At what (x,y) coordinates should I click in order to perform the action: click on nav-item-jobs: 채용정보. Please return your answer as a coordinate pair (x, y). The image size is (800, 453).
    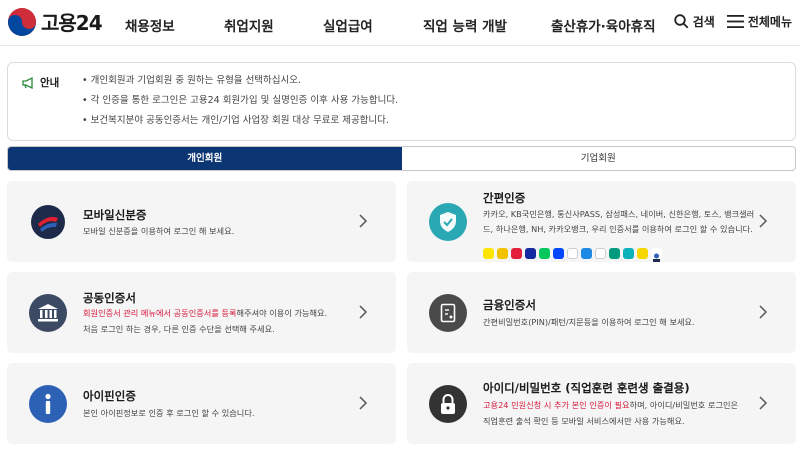
    Looking at the image, I should click on (150, 25).